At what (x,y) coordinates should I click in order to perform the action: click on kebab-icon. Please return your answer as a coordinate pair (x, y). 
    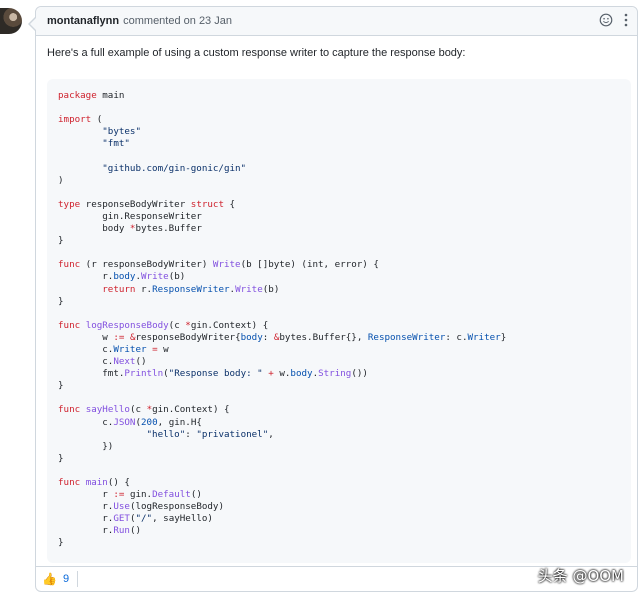
    Looking at the image, I should click on (626, 20).